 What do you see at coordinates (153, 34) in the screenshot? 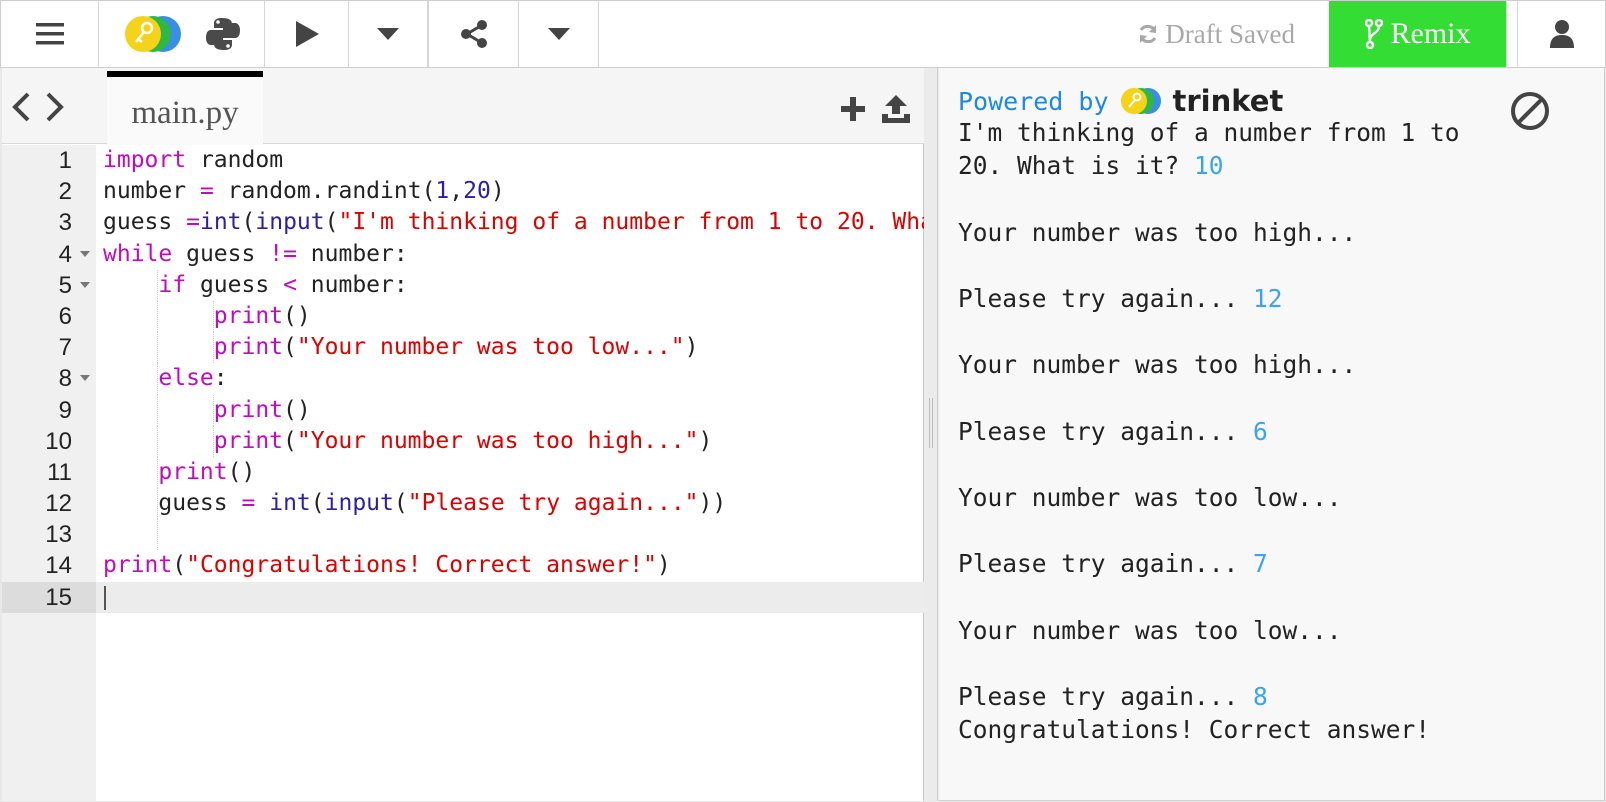
I see `trinket-logo` at bounding box center [153, 34].